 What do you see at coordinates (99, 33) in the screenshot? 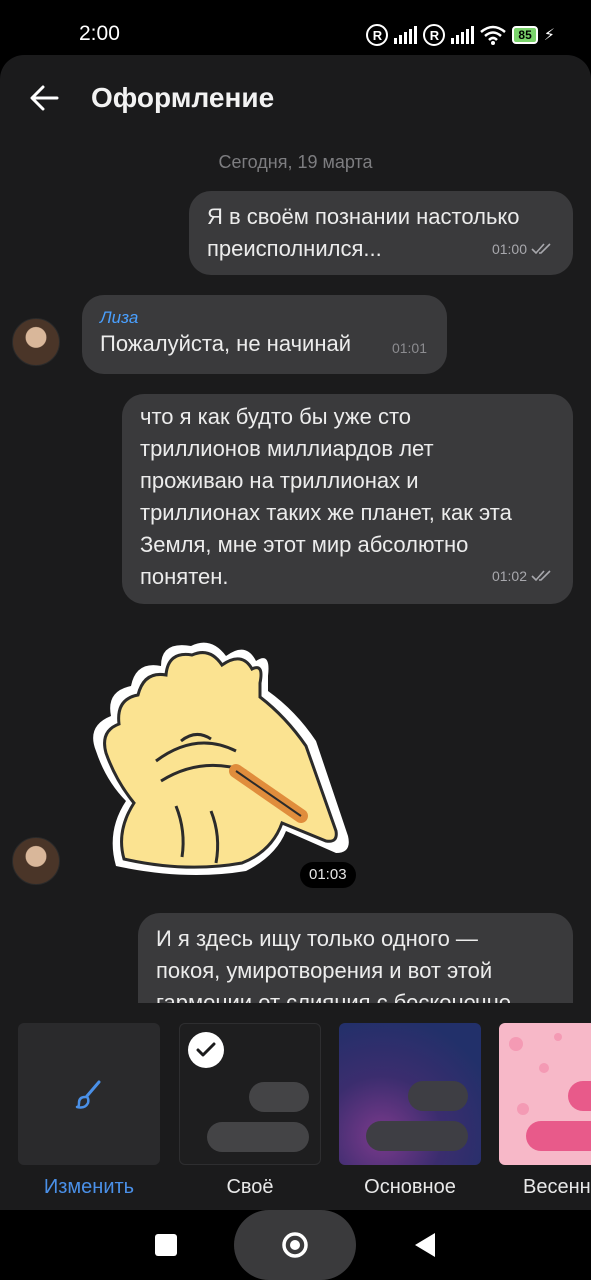
I see `status-time: 2:00` at bounding box center [99, 33].